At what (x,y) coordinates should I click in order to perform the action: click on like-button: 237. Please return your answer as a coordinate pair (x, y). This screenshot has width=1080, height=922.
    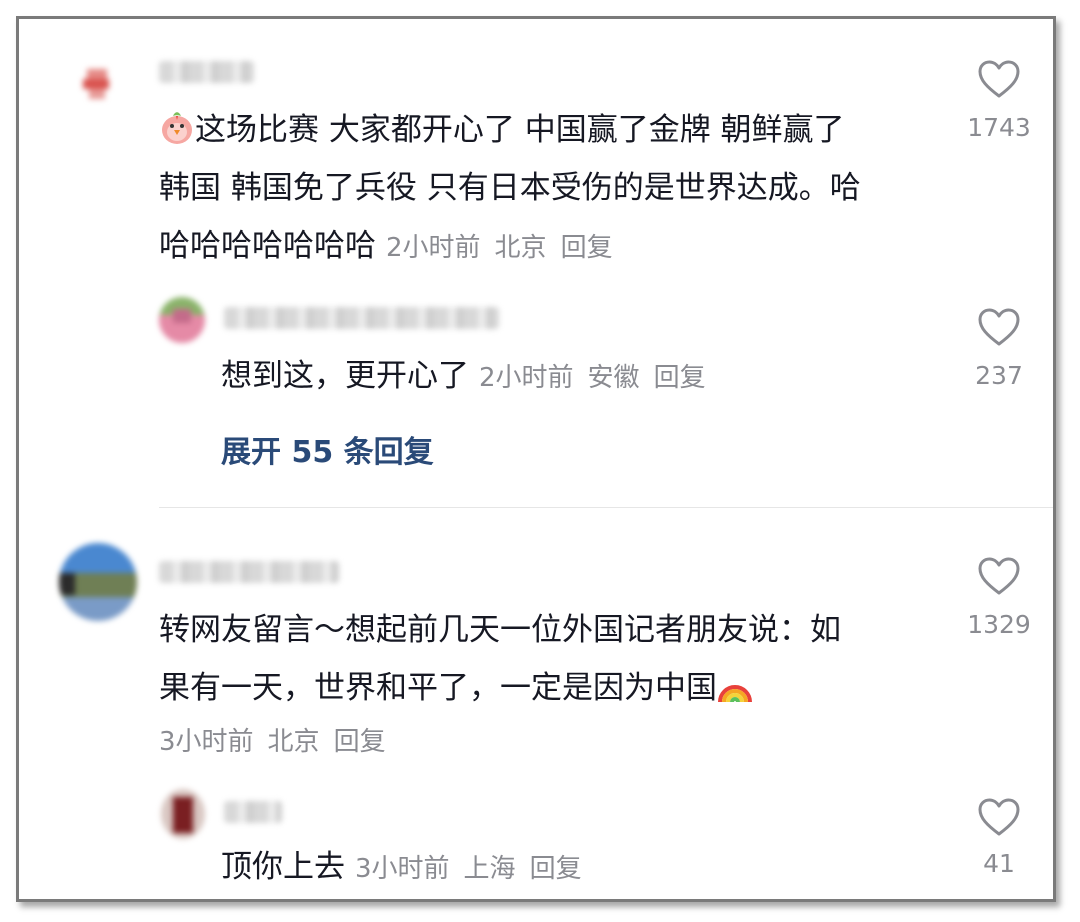
    Looking at the image, I should click on (996, 348).